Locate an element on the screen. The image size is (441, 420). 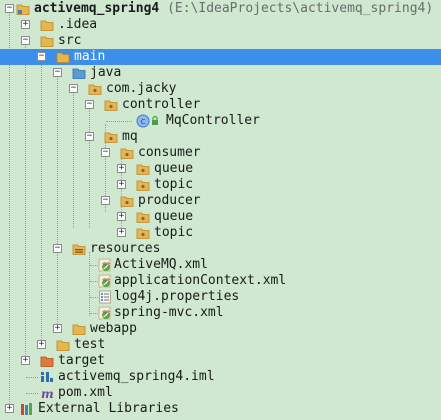
tree-row-consumer-topic: + topic is located at coordinates (220, 185).